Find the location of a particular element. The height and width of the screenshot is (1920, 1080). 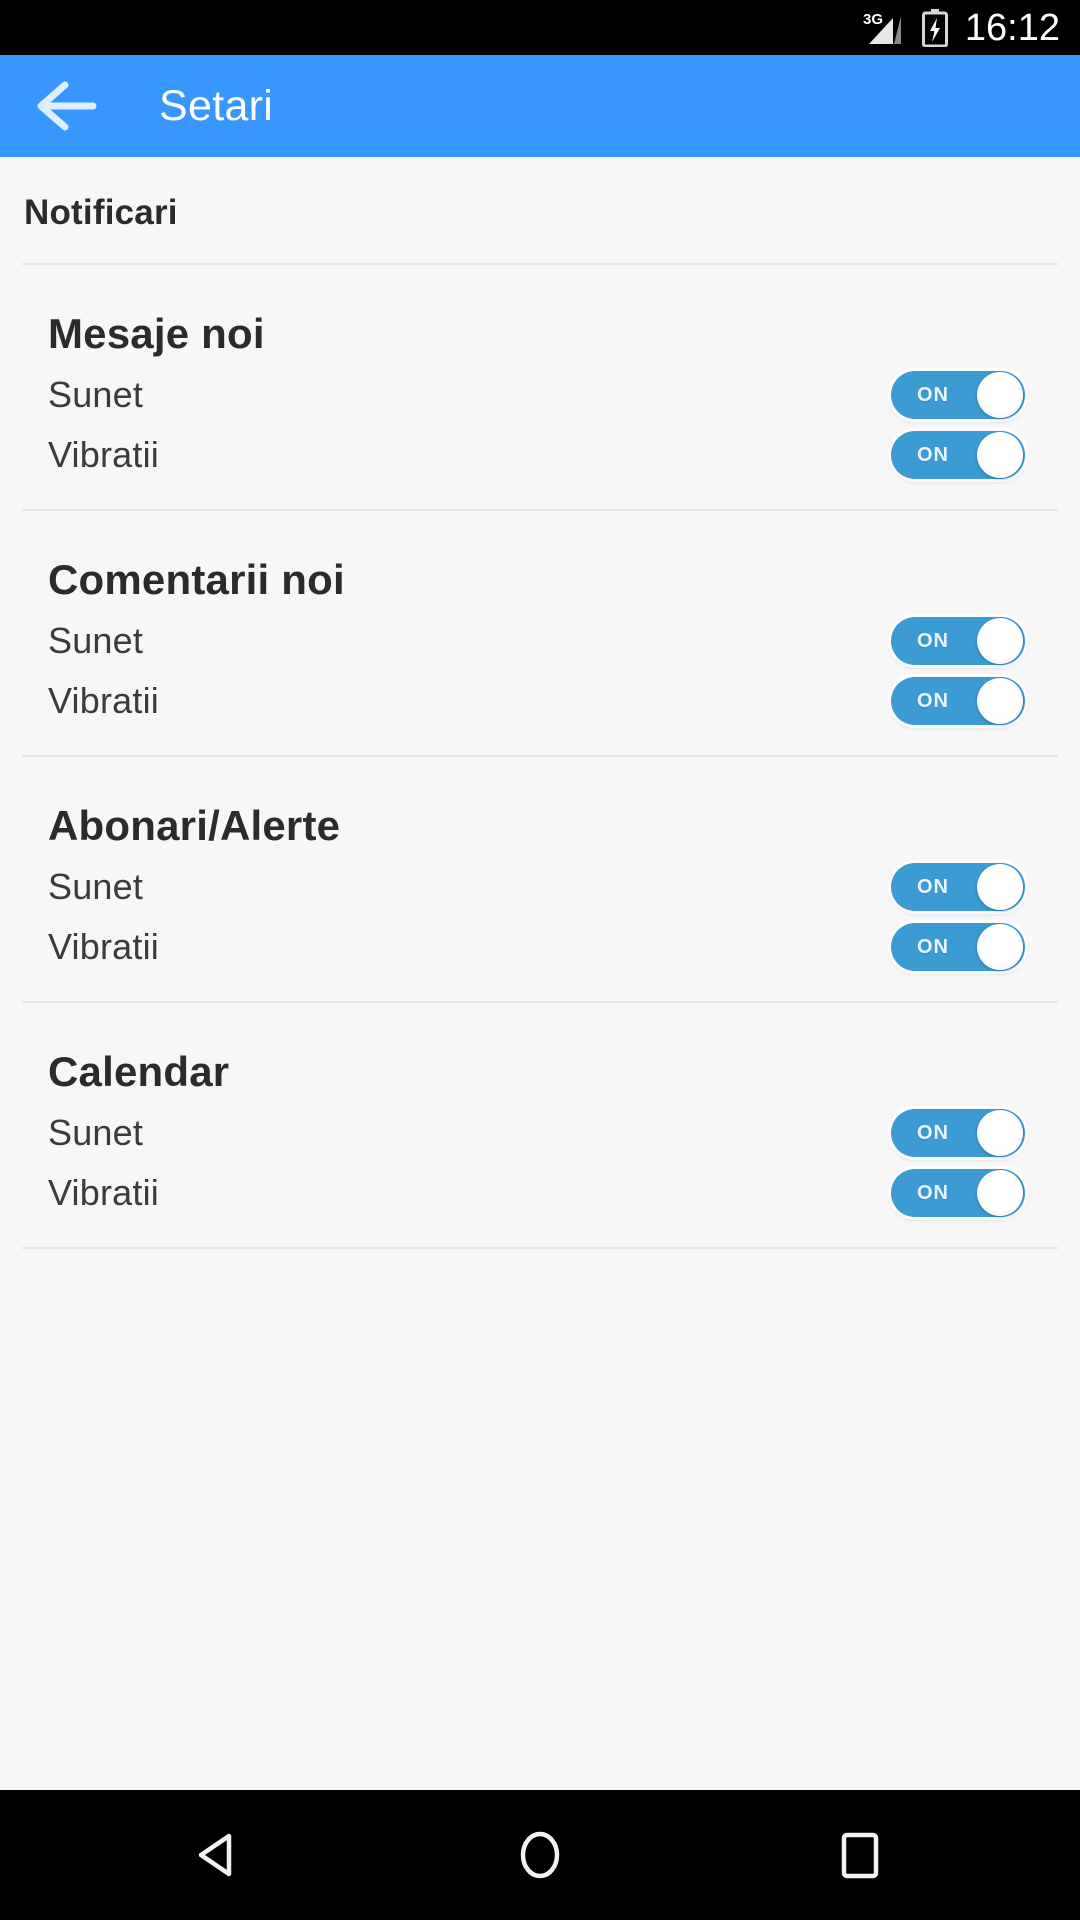

nav-recents-square-icon is located at coordinates (860, 1855).